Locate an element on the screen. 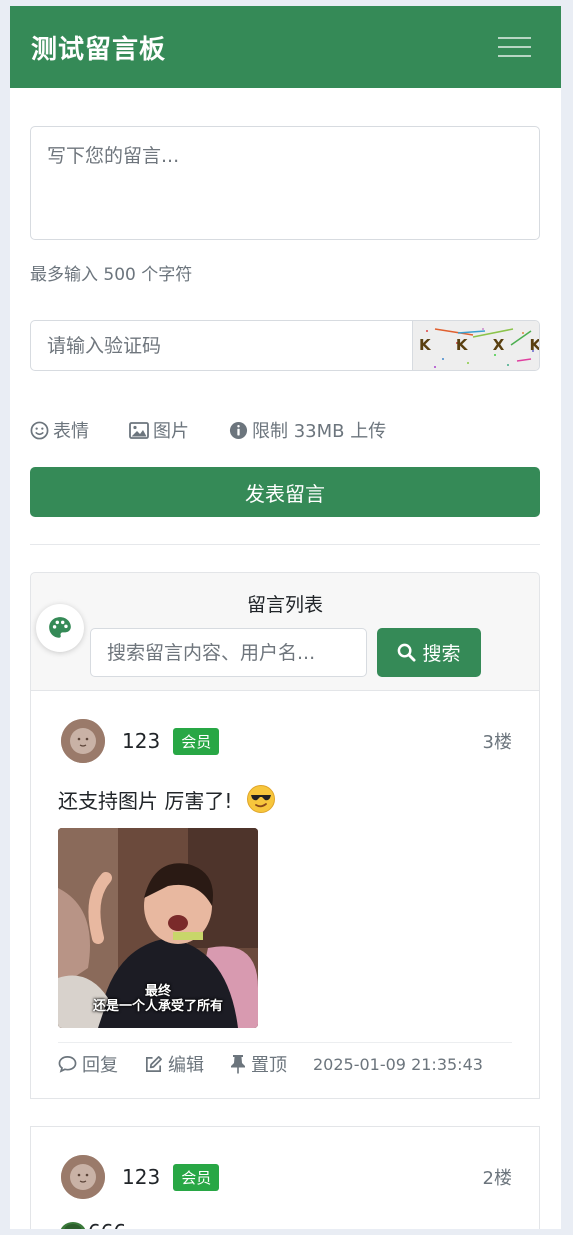  message-content: 还支持图片 厉害了! is located at coordinates (285, 799).